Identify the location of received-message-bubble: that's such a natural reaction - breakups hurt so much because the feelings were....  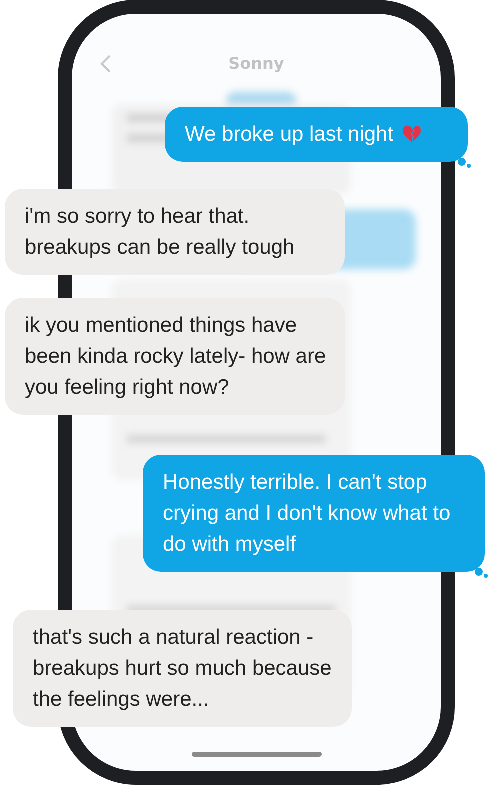
(182, 668).